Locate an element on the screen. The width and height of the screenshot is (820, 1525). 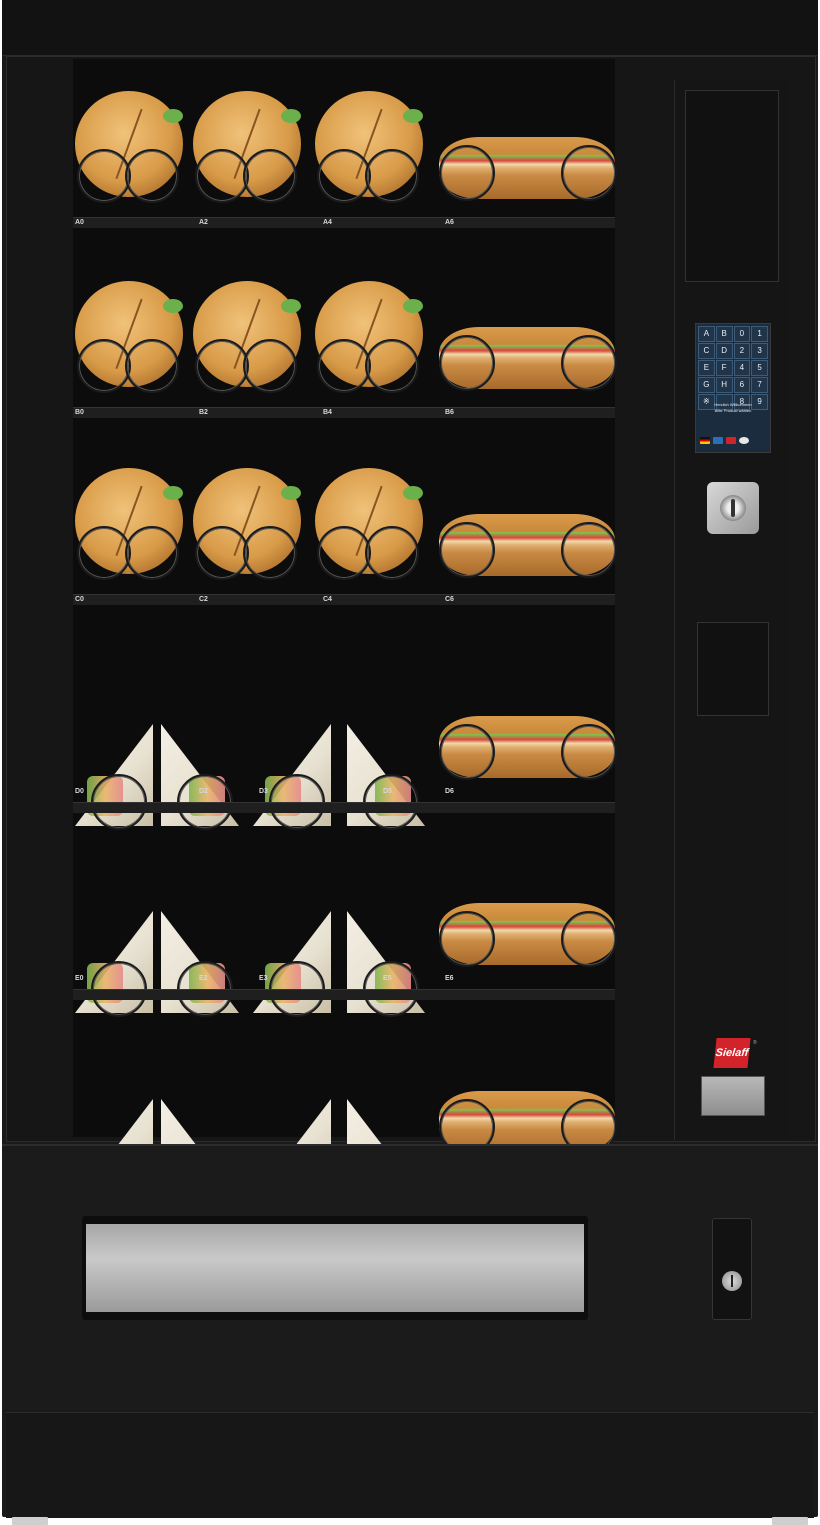
delivery-flap is located at coordinates (335, 1268).